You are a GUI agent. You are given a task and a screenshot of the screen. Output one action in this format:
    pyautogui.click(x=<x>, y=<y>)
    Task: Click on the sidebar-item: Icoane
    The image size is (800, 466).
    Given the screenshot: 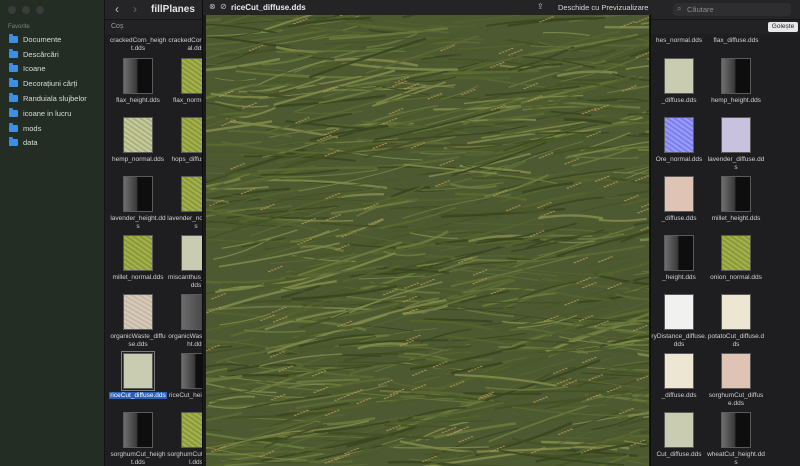 What is the action you would take?
    pyautogui.click(x=54, y=69)
    